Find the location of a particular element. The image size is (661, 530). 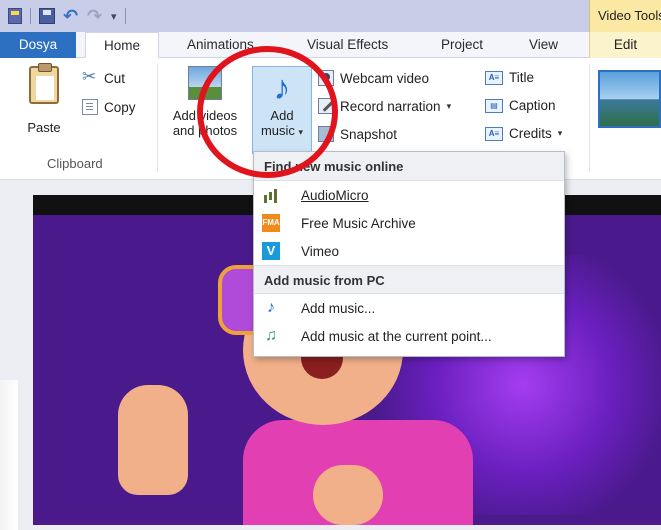

copy-button: Copy is located at coordinates (109, 107).